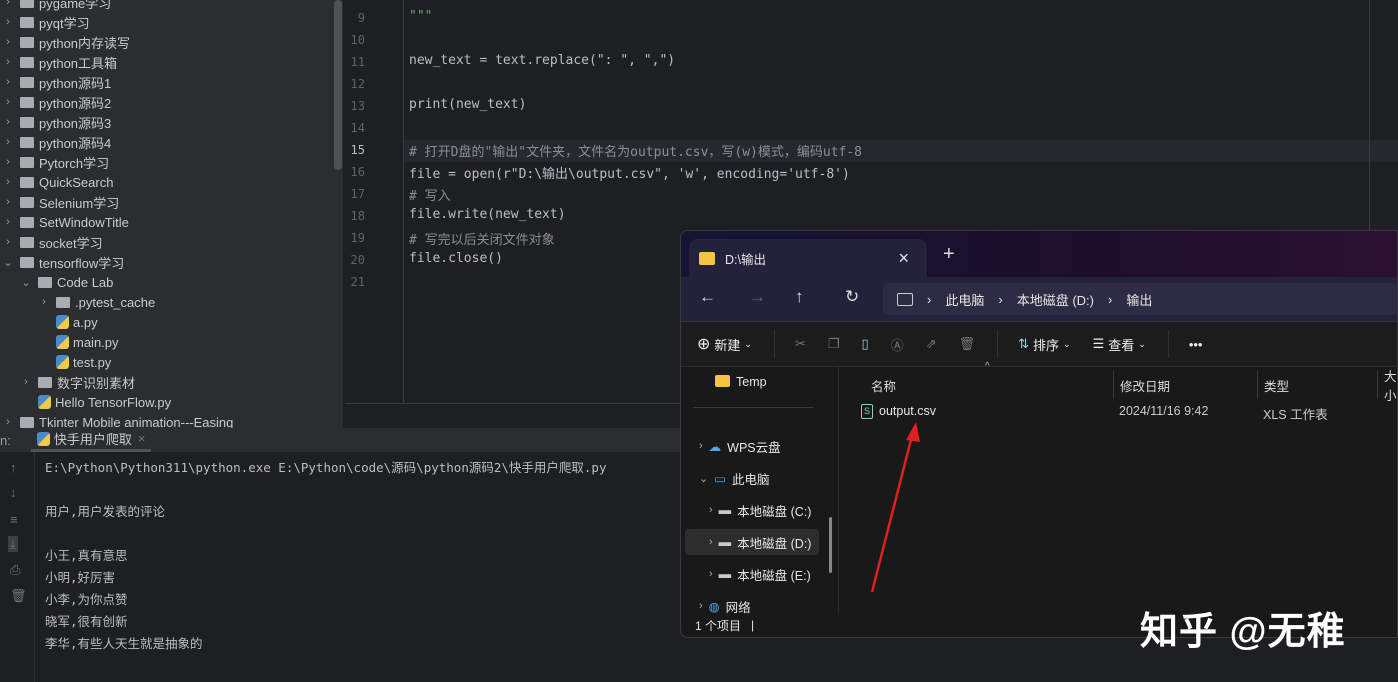  I want to click on python-file-icon, so click(62, 362).